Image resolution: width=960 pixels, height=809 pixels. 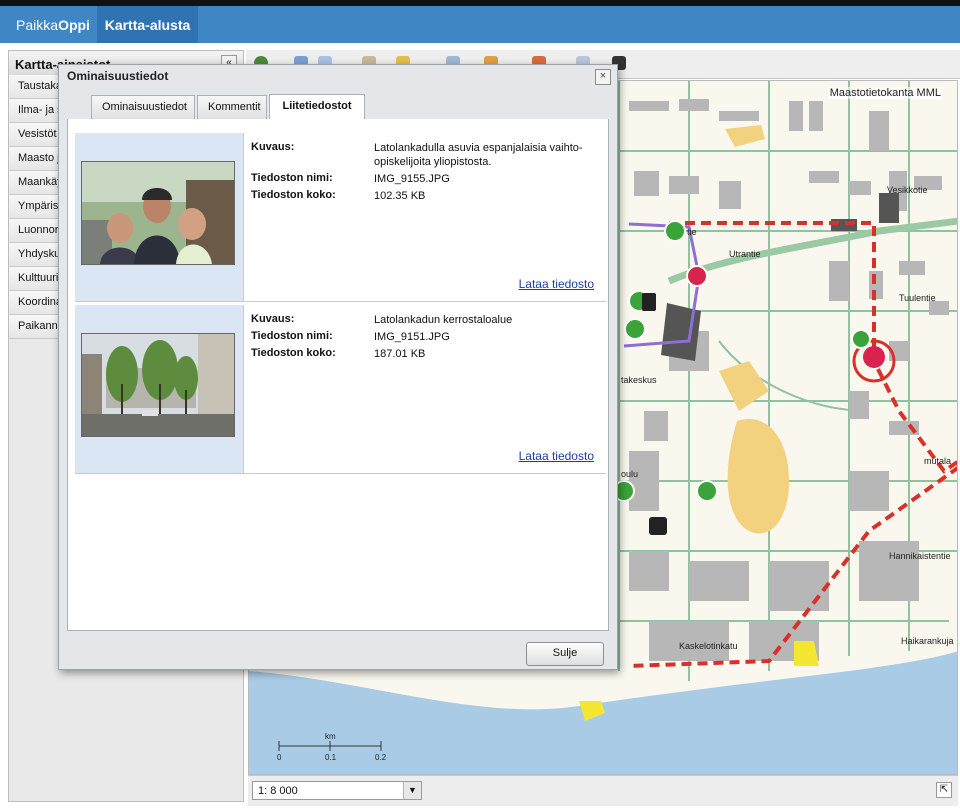 I want to click on app-logo: Paikka Oppi, so click(x=53, y=24).